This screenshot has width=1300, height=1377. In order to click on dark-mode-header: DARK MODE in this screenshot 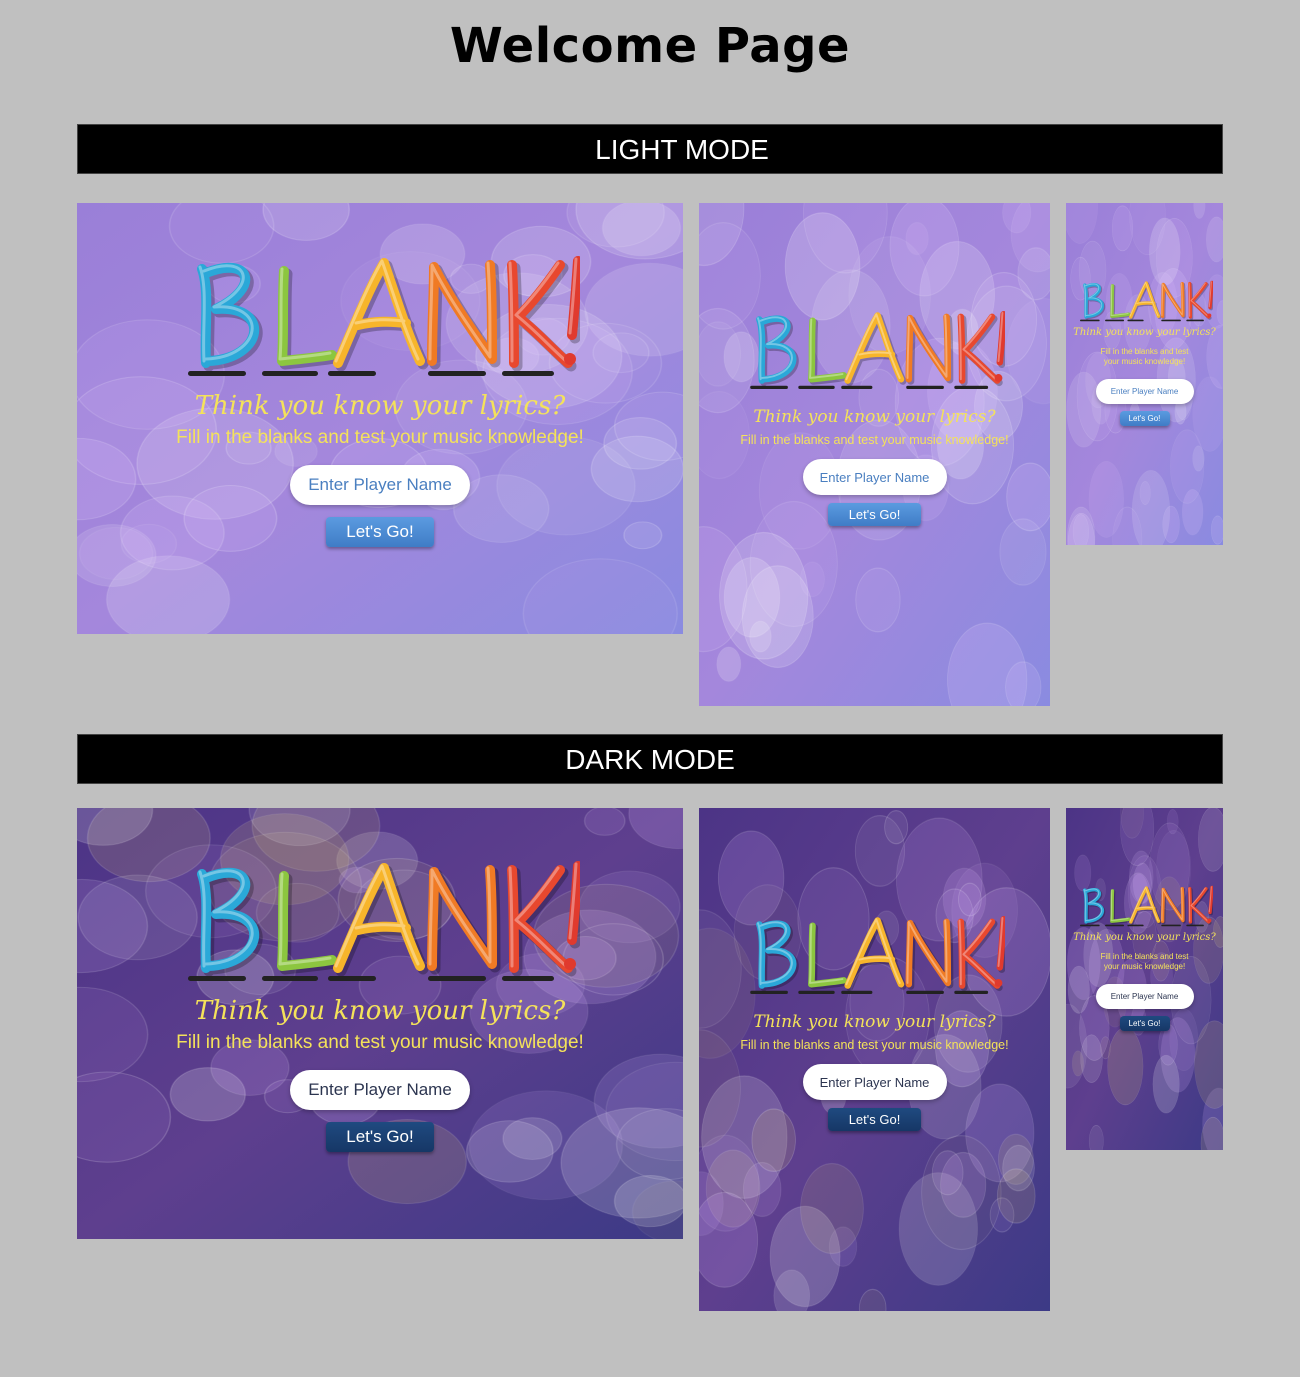, I will do `click(650, 759)`.